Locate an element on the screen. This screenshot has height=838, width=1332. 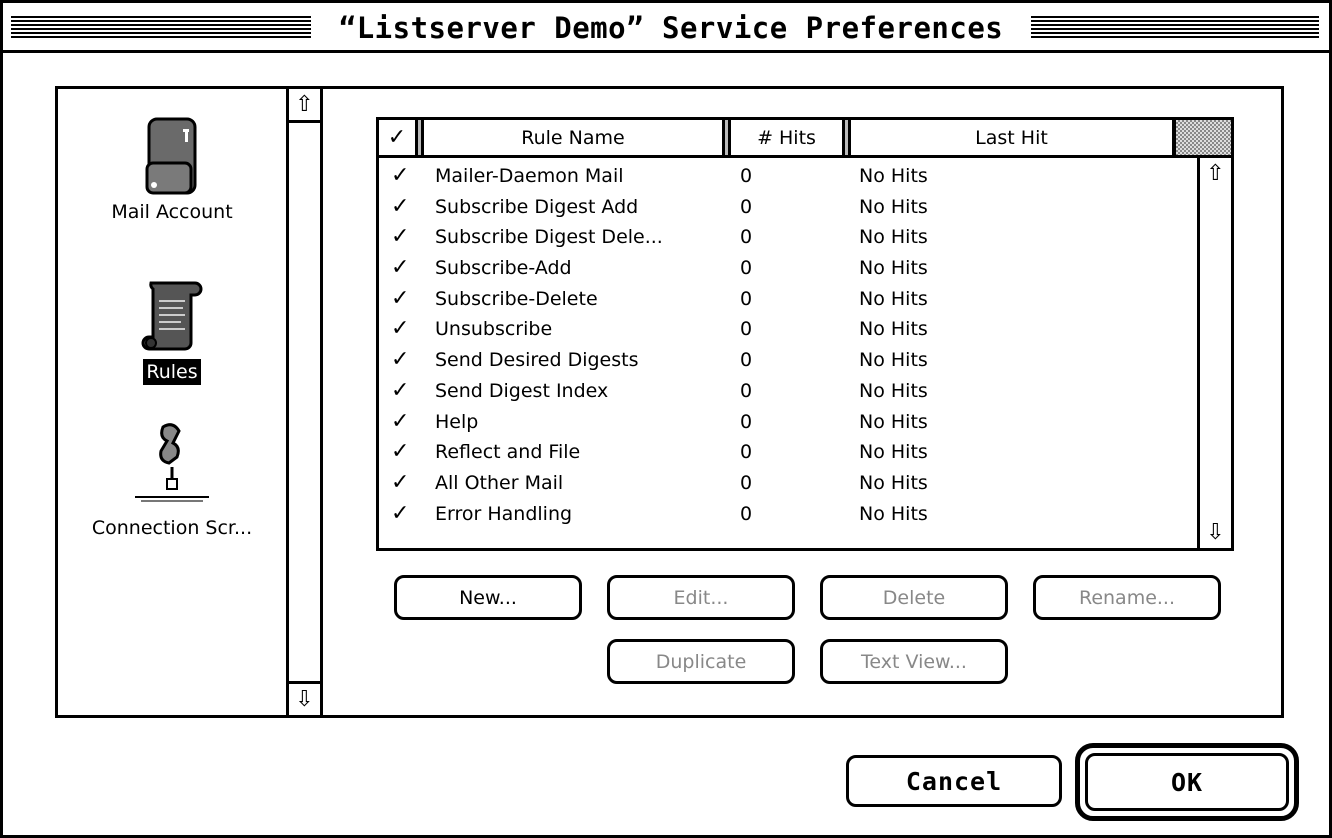
sidebar-item-rules: Rules is located at coordinates (172, 330).